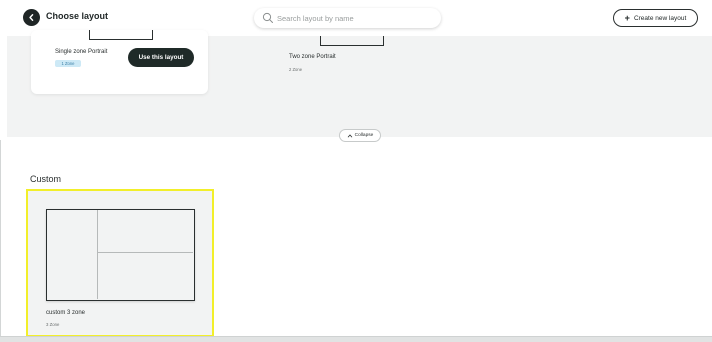  What do you see at coordinates (356, 339) in the screenshot?
I see `window-bottom-edge` at bounding box center [356, 339].